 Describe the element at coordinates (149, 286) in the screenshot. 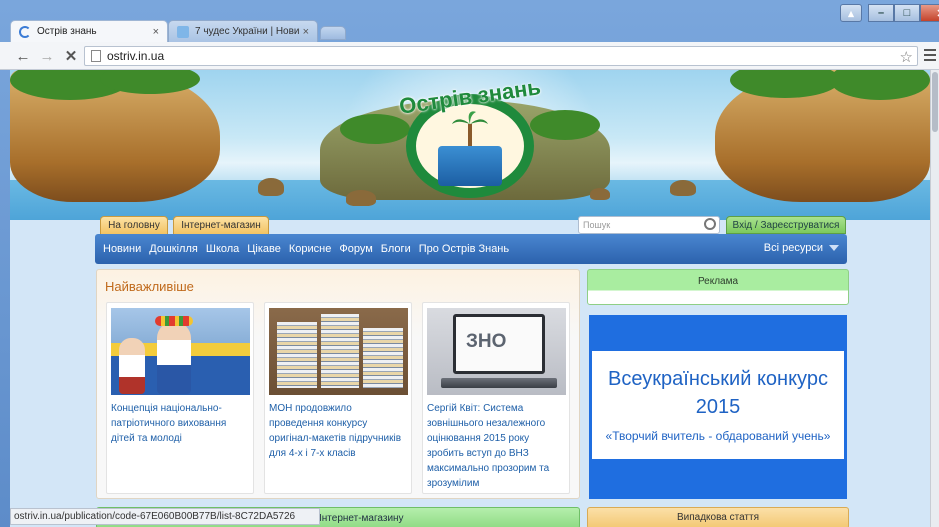

I see `panel-title: Найважливіше` at that location.